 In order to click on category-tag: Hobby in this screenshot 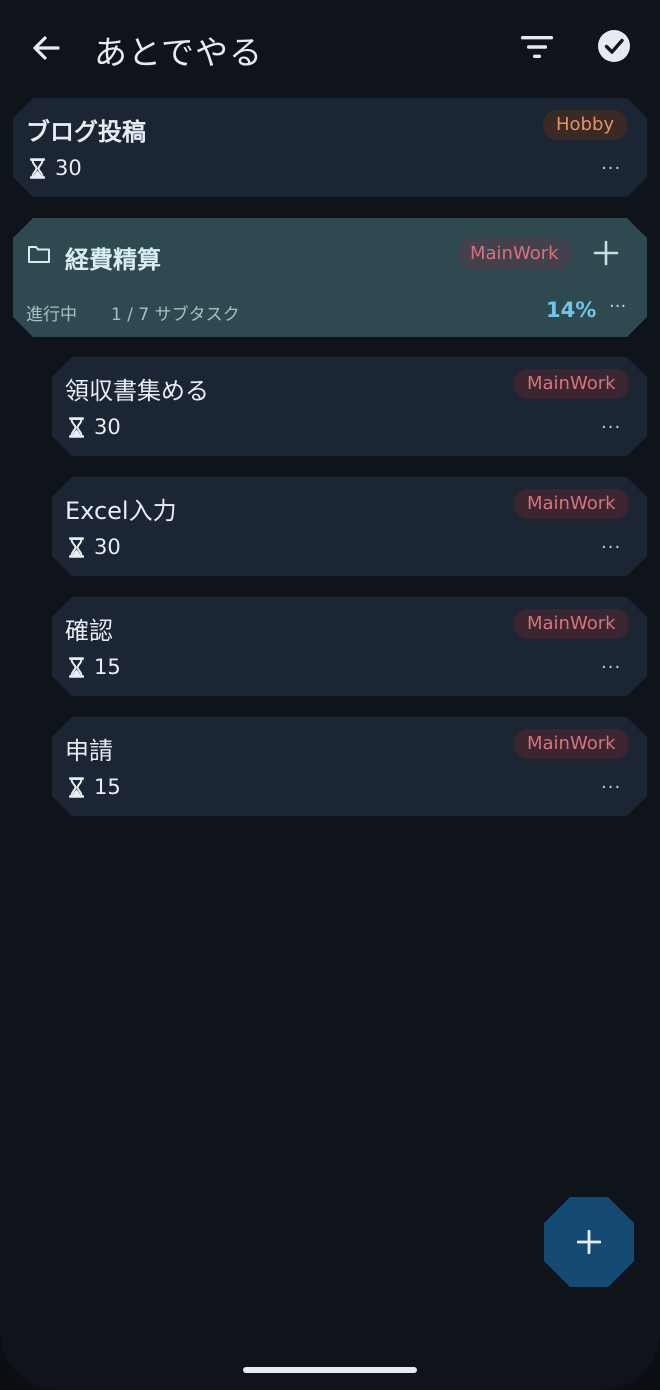, I will do `click(585, 125)`.